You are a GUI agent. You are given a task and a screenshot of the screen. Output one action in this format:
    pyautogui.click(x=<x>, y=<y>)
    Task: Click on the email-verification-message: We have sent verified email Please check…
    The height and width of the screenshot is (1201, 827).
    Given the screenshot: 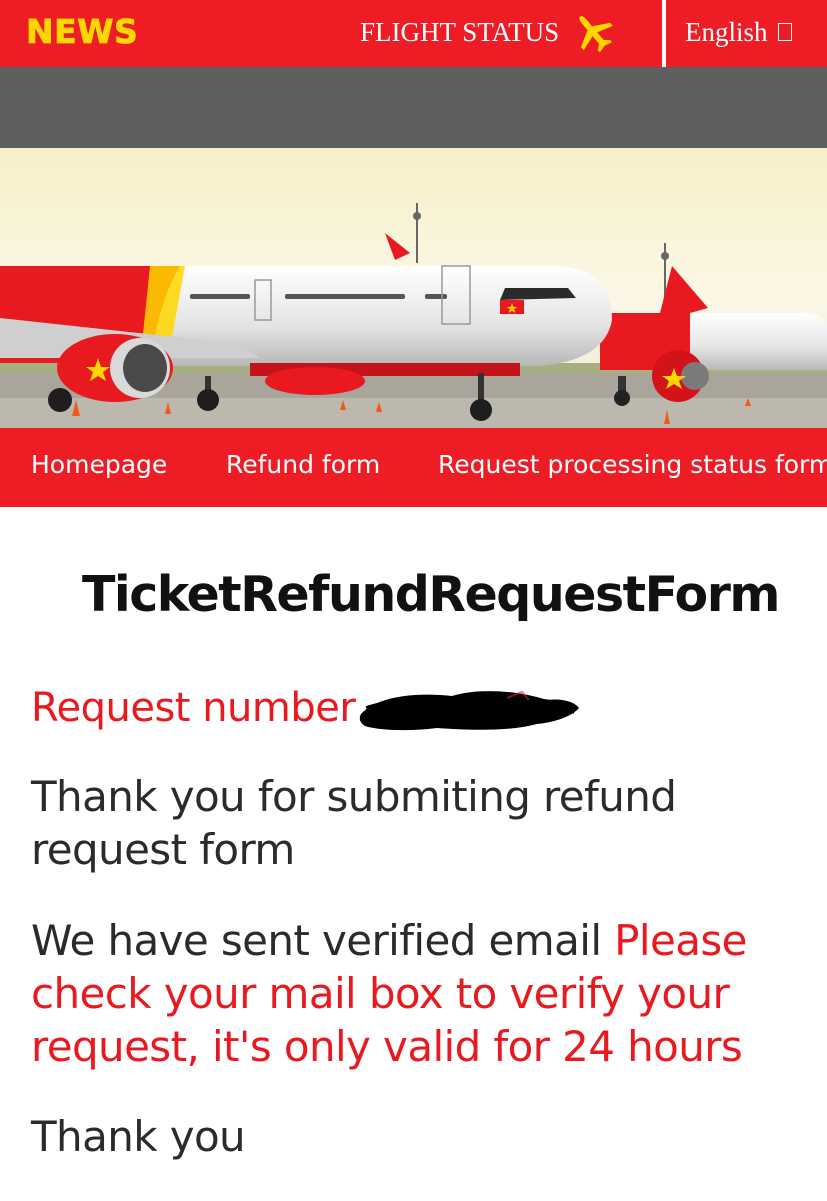 What is the action you would take?
    pyautogui.click(x=411, y=993)
    